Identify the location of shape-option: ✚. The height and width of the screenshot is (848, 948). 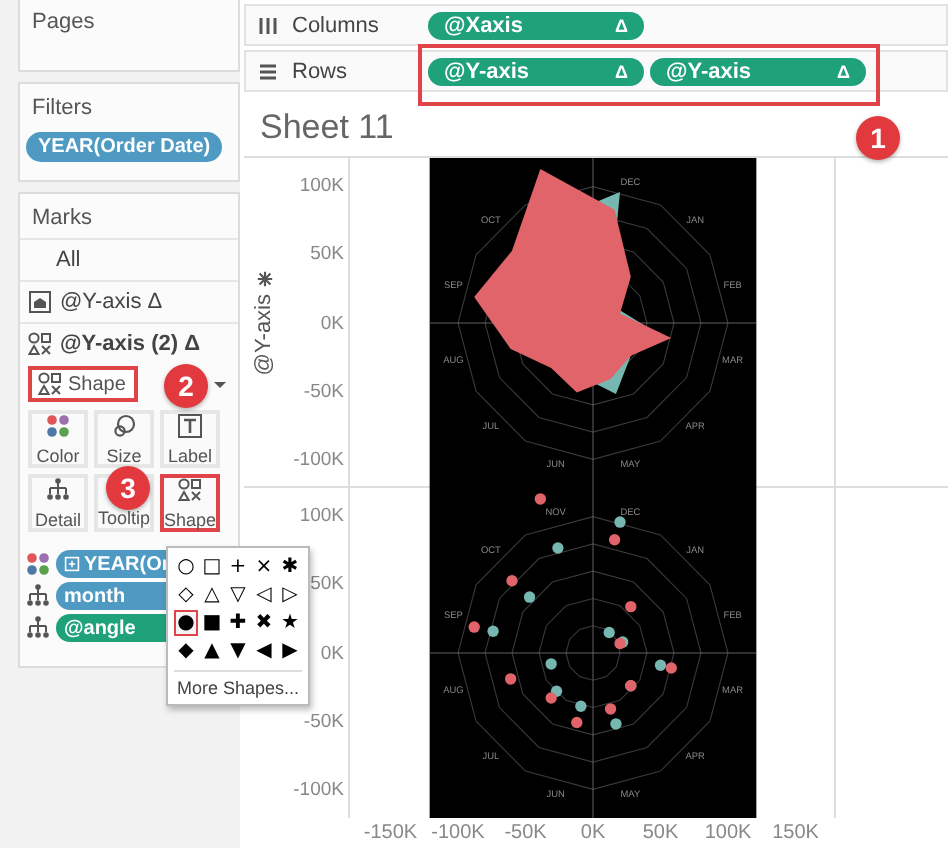
(238, 623).